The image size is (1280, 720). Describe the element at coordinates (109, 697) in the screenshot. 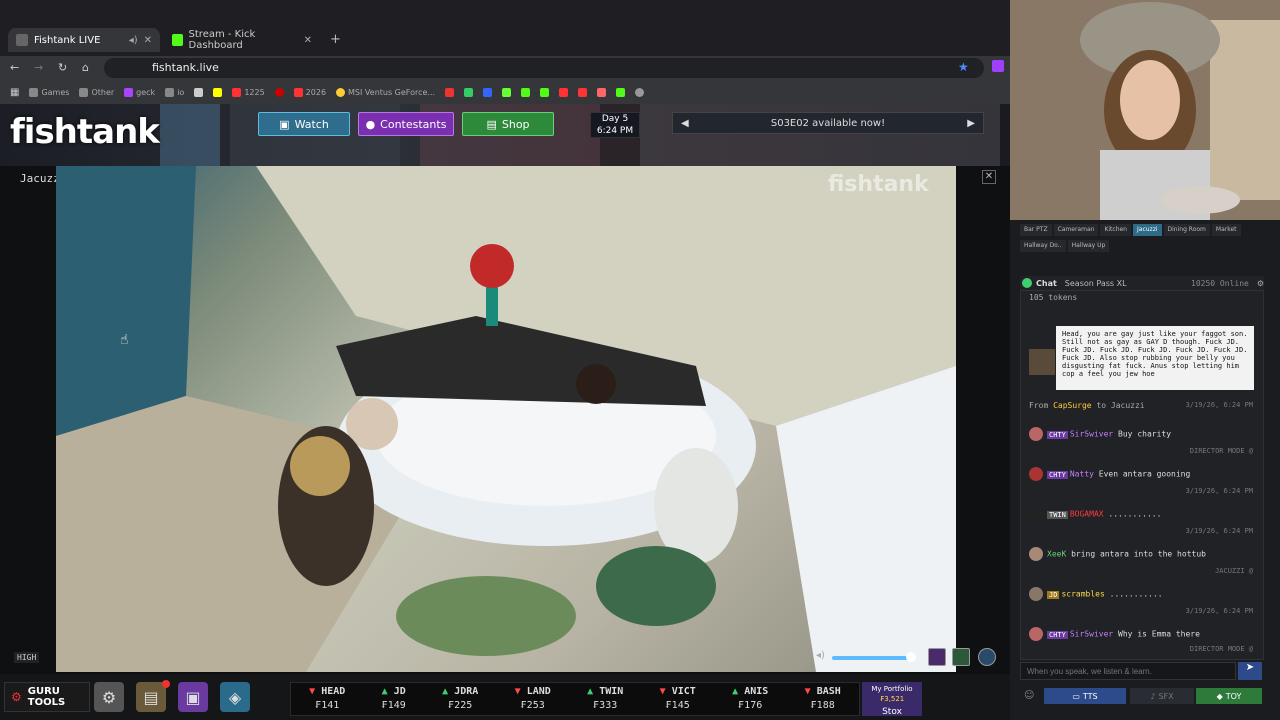

I see `settings-icon: ⚙` at that location.